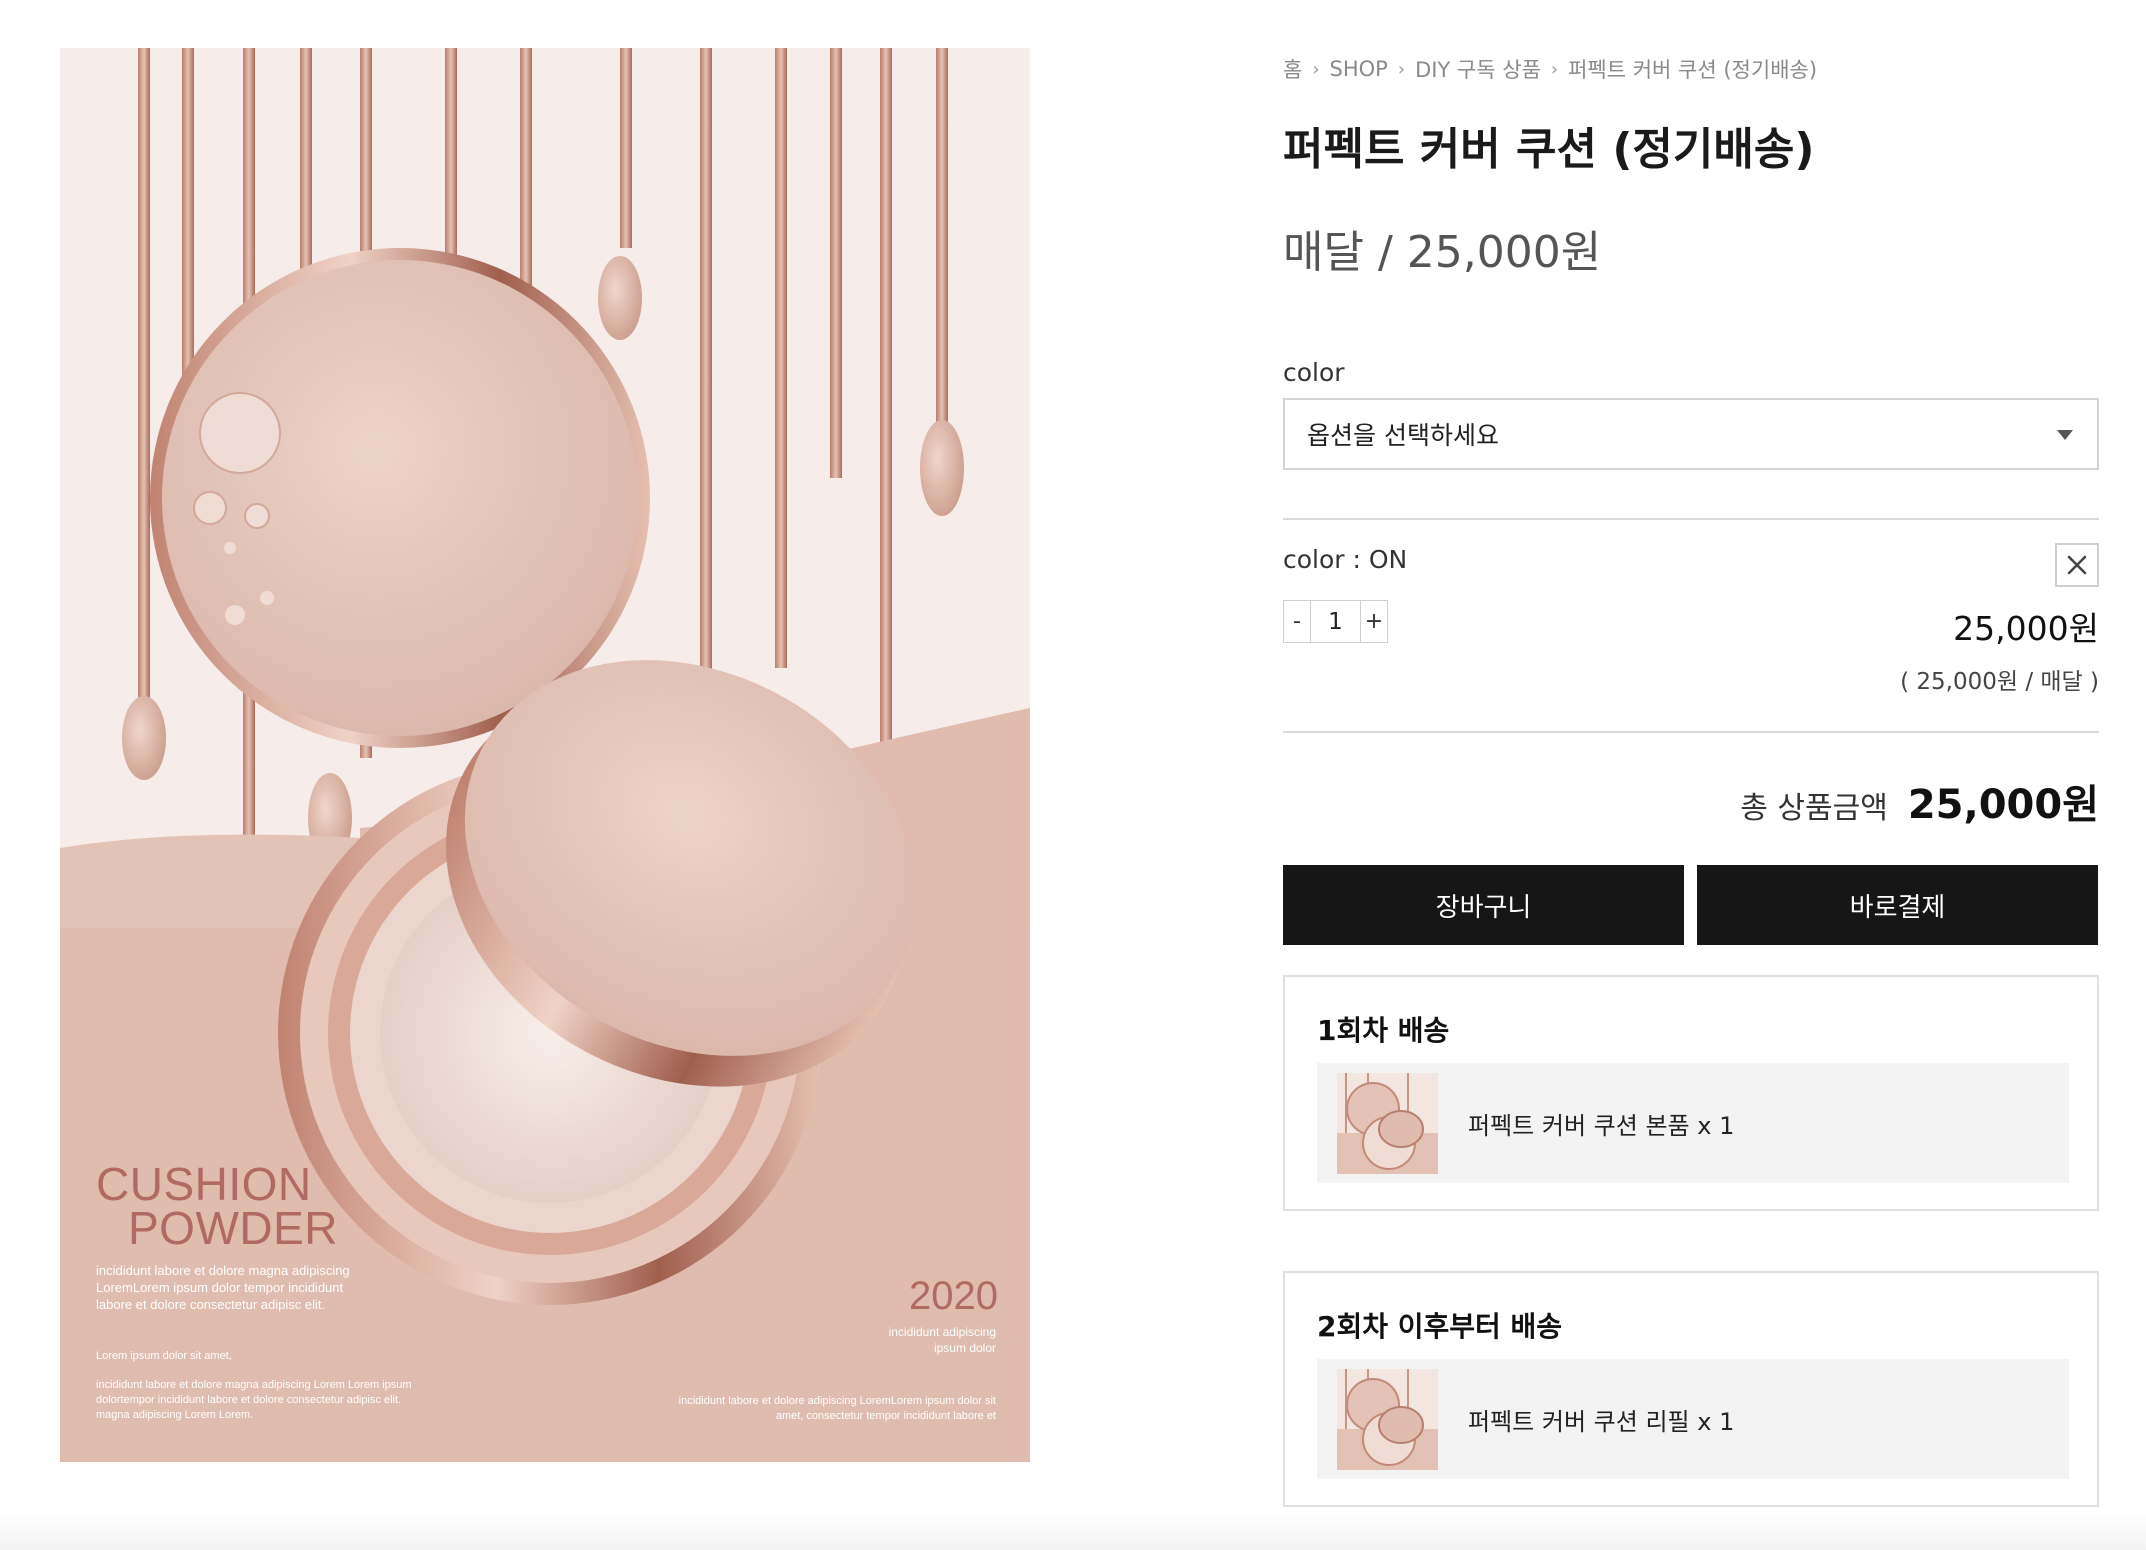 This screenshot has height=1550, width=2146. I want to click on quantity-increase-button: +, so click(1374, 621).